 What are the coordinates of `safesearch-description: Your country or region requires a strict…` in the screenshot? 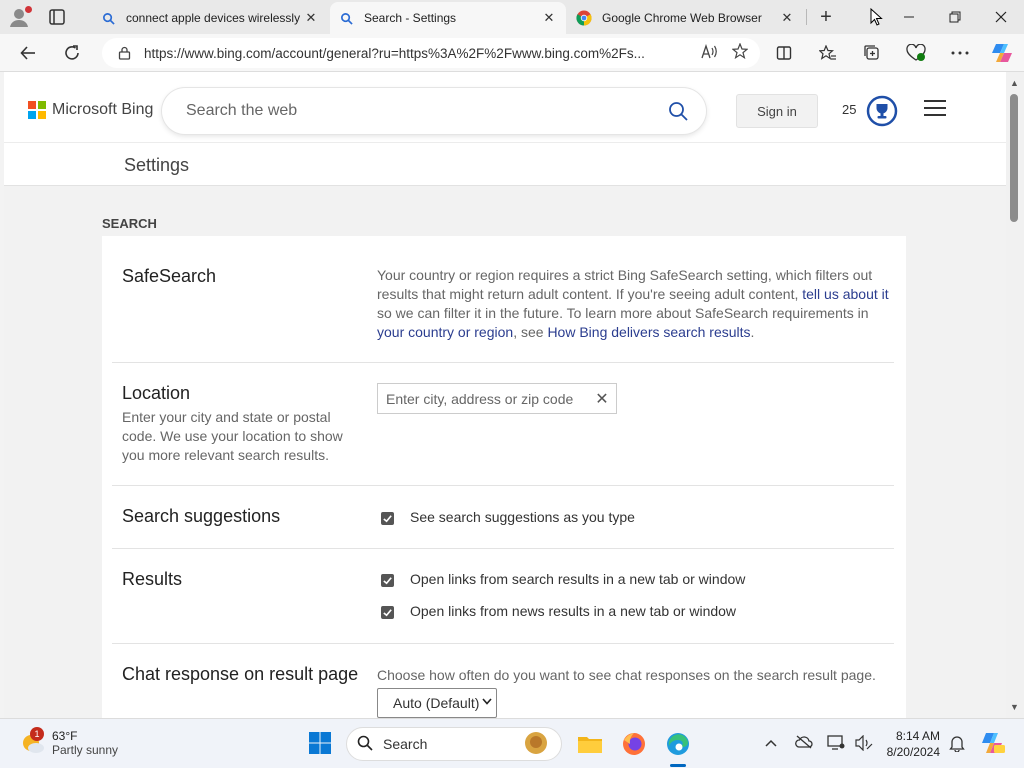 It's located at (633, 304).